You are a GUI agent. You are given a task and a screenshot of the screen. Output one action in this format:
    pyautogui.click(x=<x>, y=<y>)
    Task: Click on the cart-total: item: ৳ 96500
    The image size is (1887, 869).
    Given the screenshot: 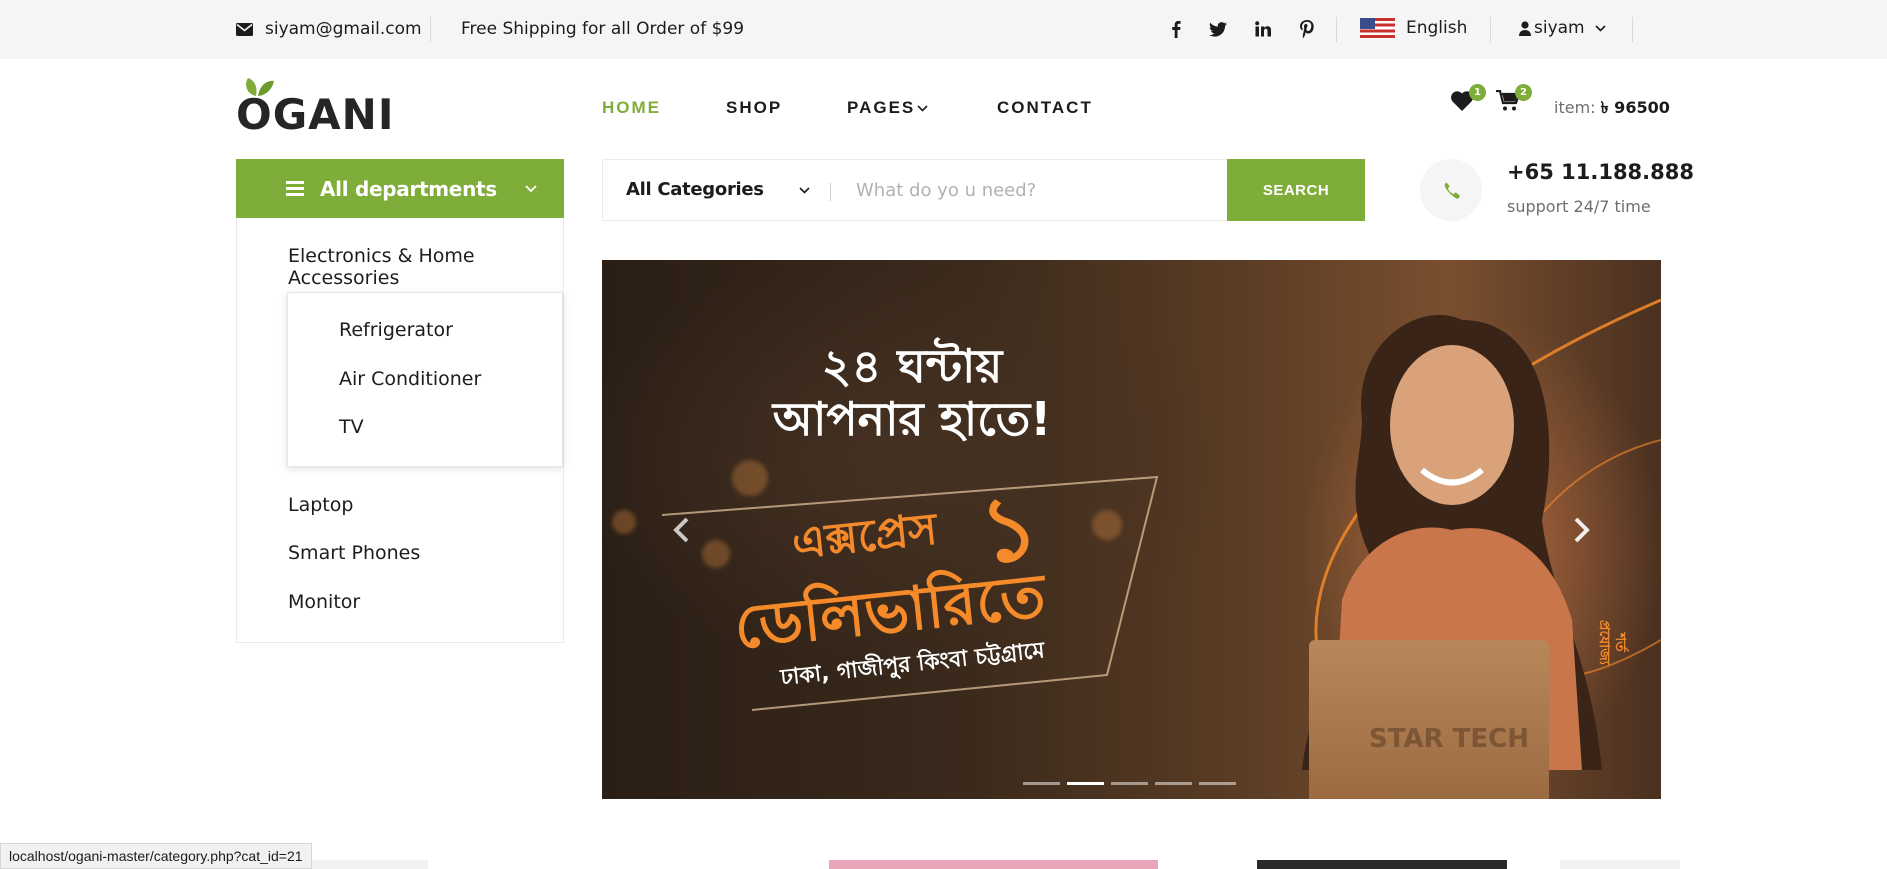 What is the action you would take?
    pyautogui.click(x=1612, y=108)
    